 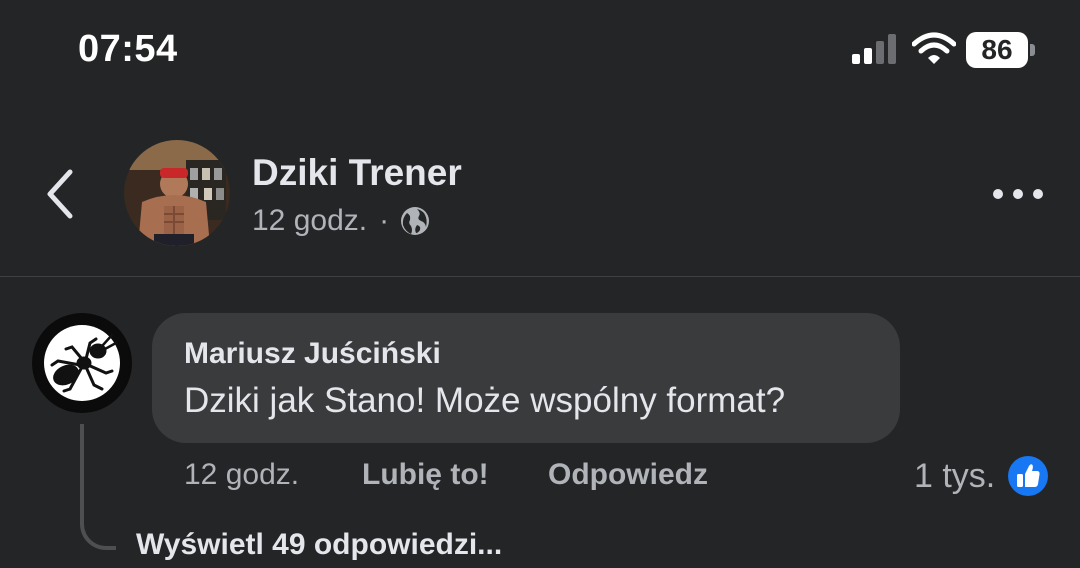 I want to click on like-button: Lubię to!, so click(x=425, y=475).